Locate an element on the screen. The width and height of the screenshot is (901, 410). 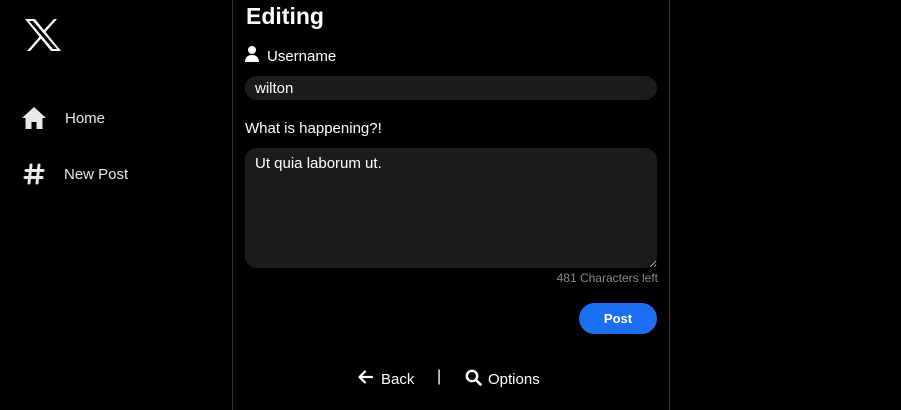
user-icon is located at coordinates (252, 56).